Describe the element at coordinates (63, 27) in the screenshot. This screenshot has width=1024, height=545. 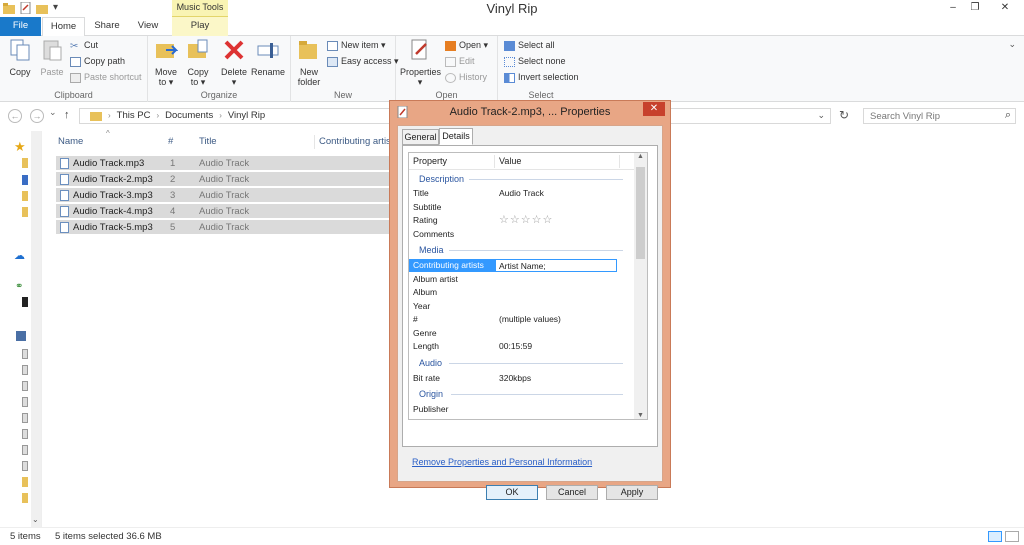
I see `tab-home: Home` at that location.